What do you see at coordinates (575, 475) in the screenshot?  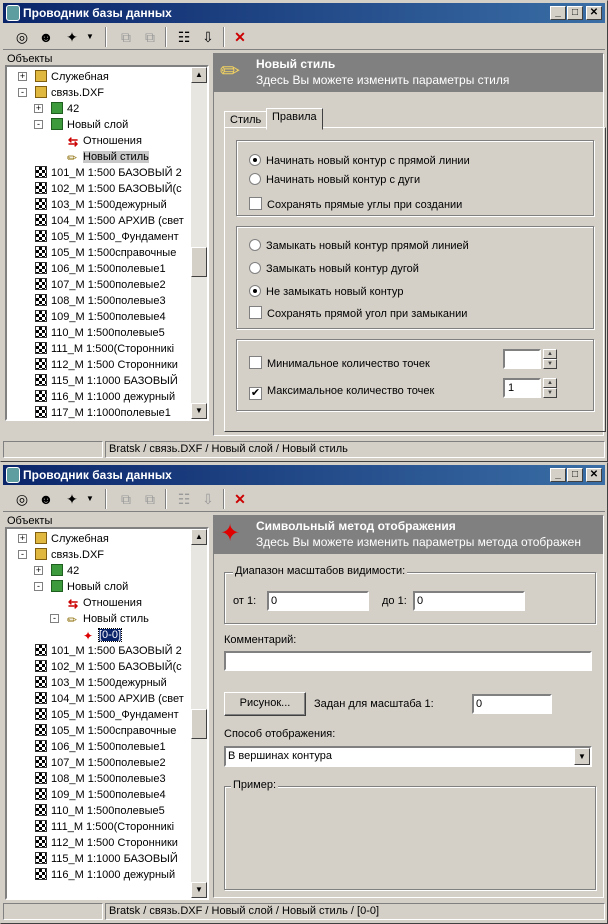 I see `maximize-button: □` at bounding box center [575, 475].